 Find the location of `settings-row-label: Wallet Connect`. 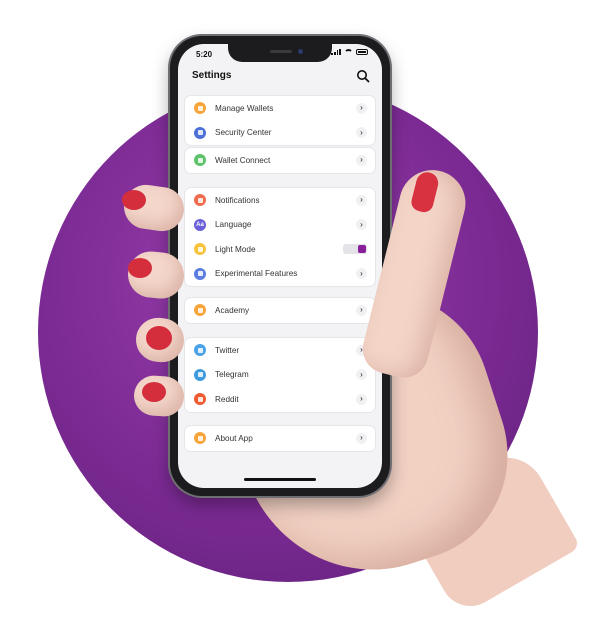

settings-row-label: Wallet Connect is located at coordinates (243, 160).